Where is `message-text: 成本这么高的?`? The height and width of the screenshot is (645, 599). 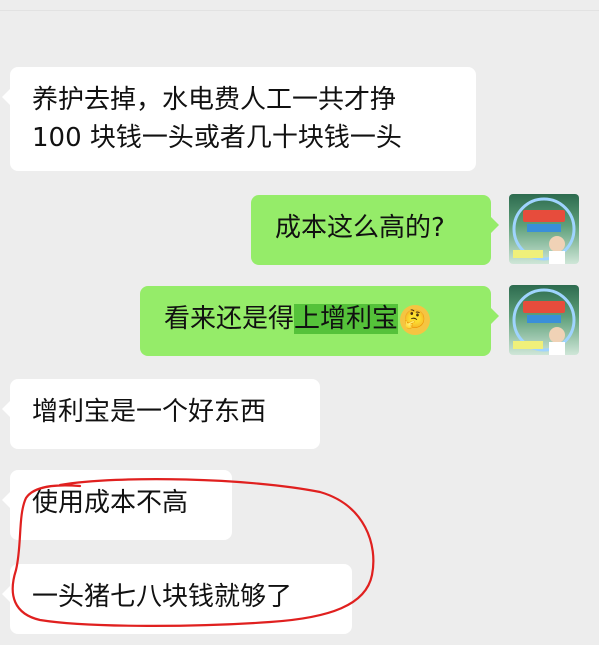
message-text: 成本这么高的? is located at coordinates (360, 228).